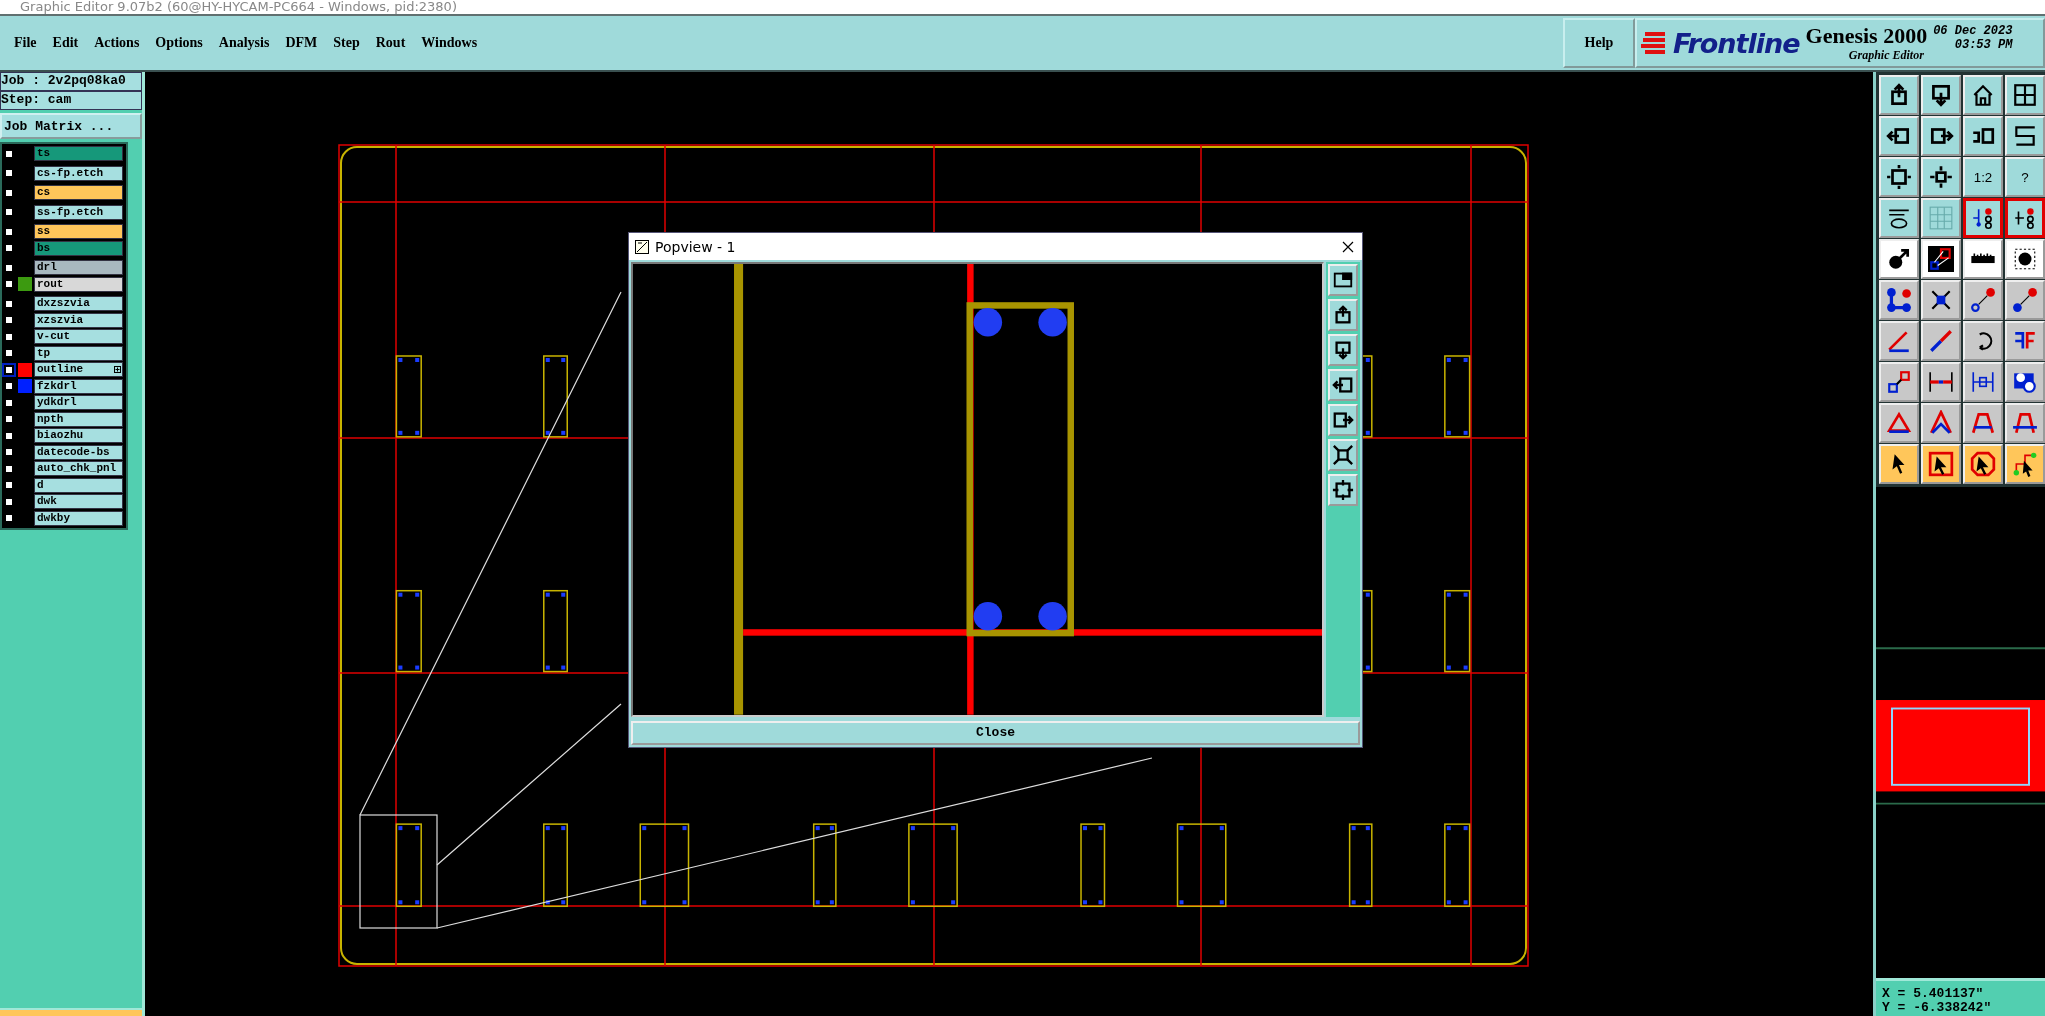  What do you see at coordinates (117, 370) in the screenshot?
I see `expand-box-icon` at bounding box center [117, 370].